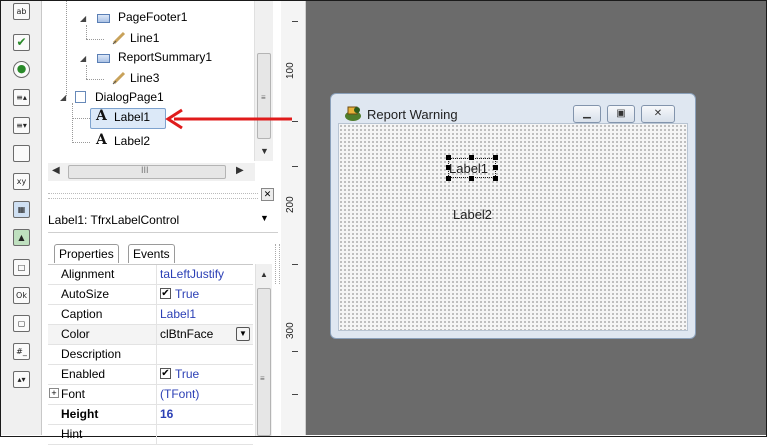 The height and width of the screenshot is (445, 767). Describe the element at coordinates (277, 264) in the screenshot. I see `splitter-grip` at that location.